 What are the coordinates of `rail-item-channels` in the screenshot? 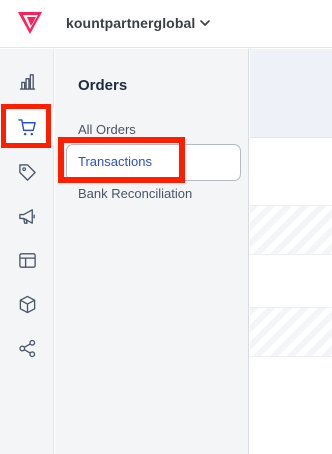 It's located at (27, 348).